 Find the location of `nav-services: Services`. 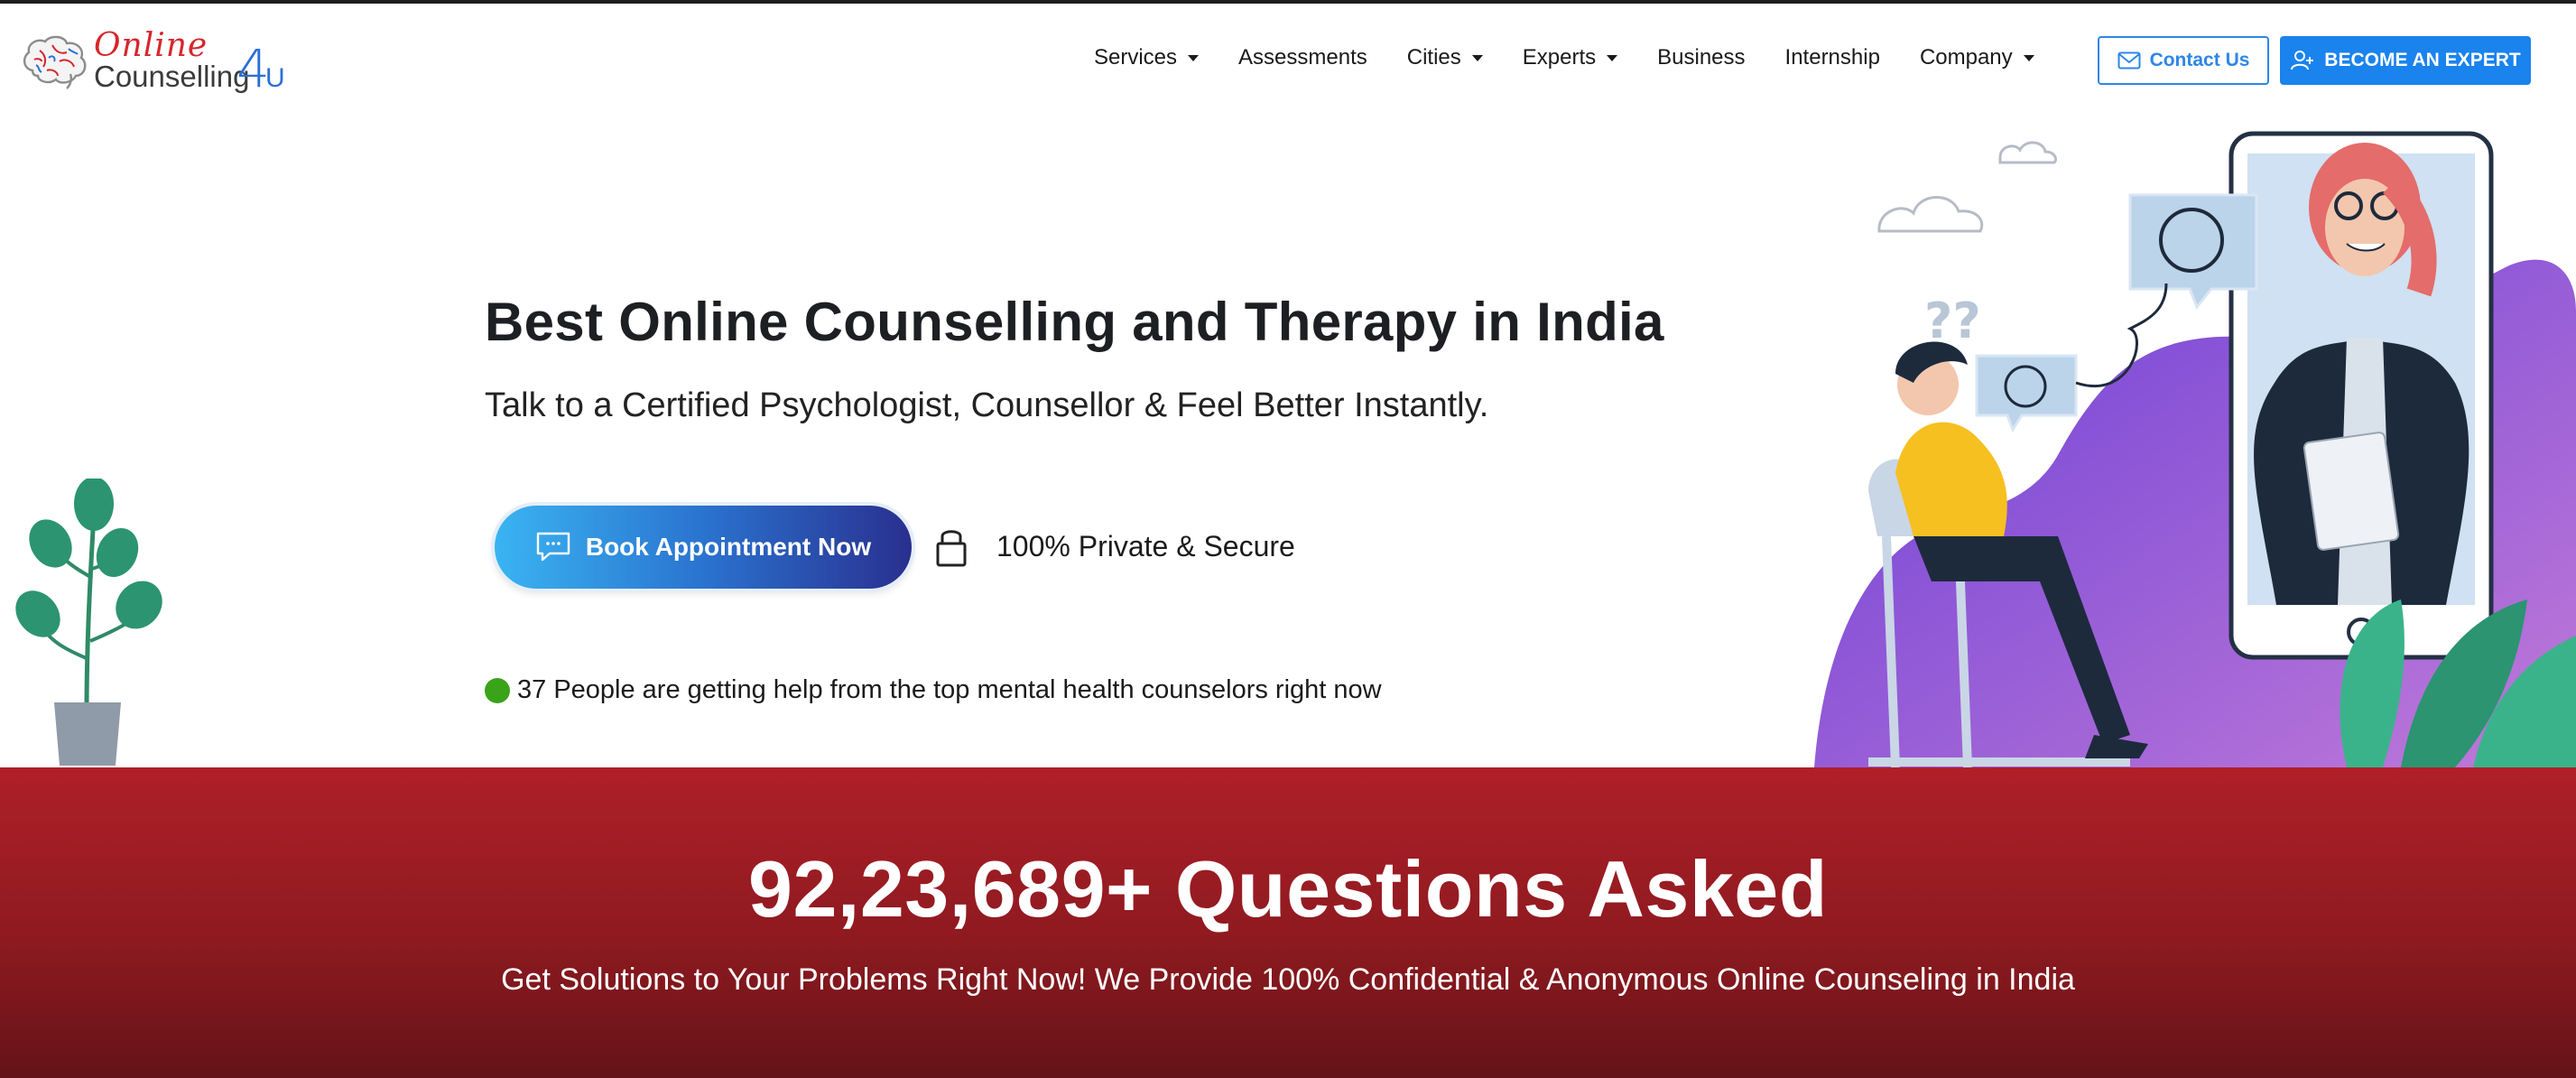

nav-services: Services is located at coordinates (1146, 58).